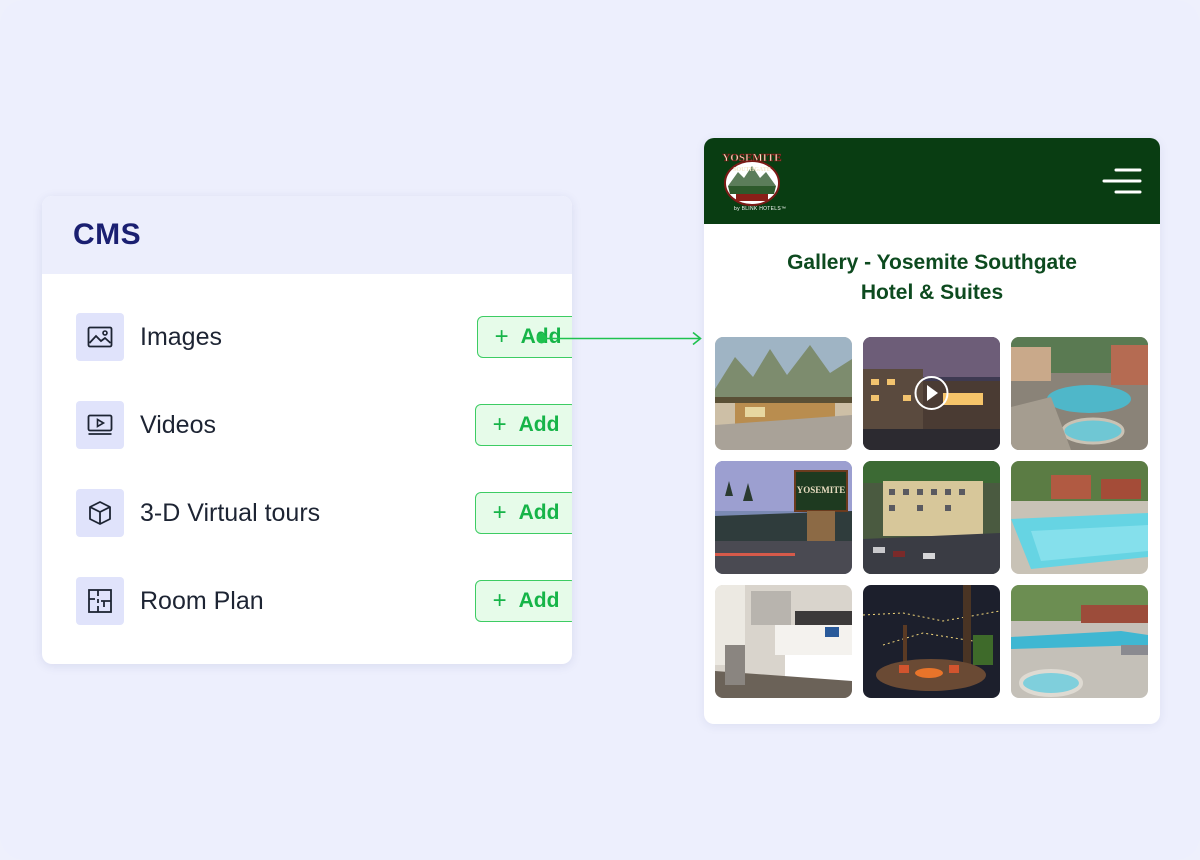 This screenshot has height=860, width=1200. I want to click on floor-plan-icon, so click(100, 601).